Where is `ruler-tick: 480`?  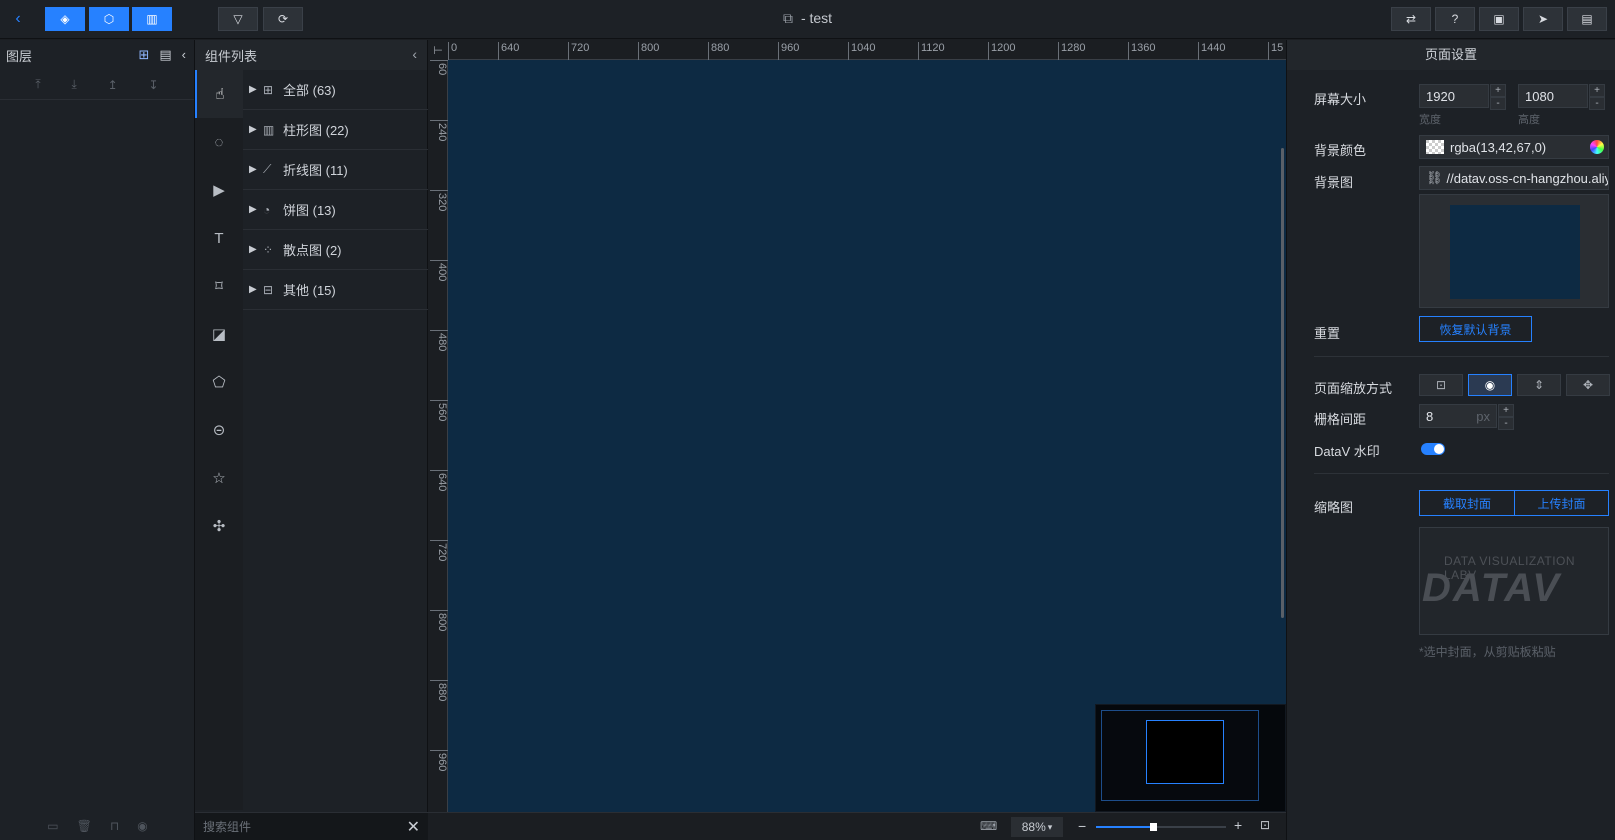
ruler-tick: 480 is located at coordinates (439, 340).